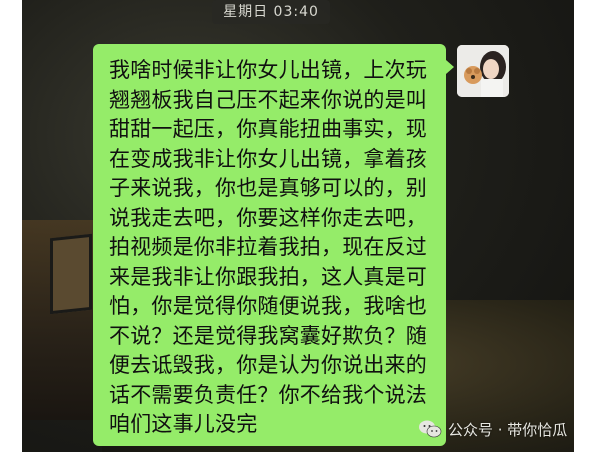 The image size is (596, 452). Describe the element at coordinates (268, 394) in the screenshot. I see `message-line: 话不需要负责任？你不给我个说法` at that location.